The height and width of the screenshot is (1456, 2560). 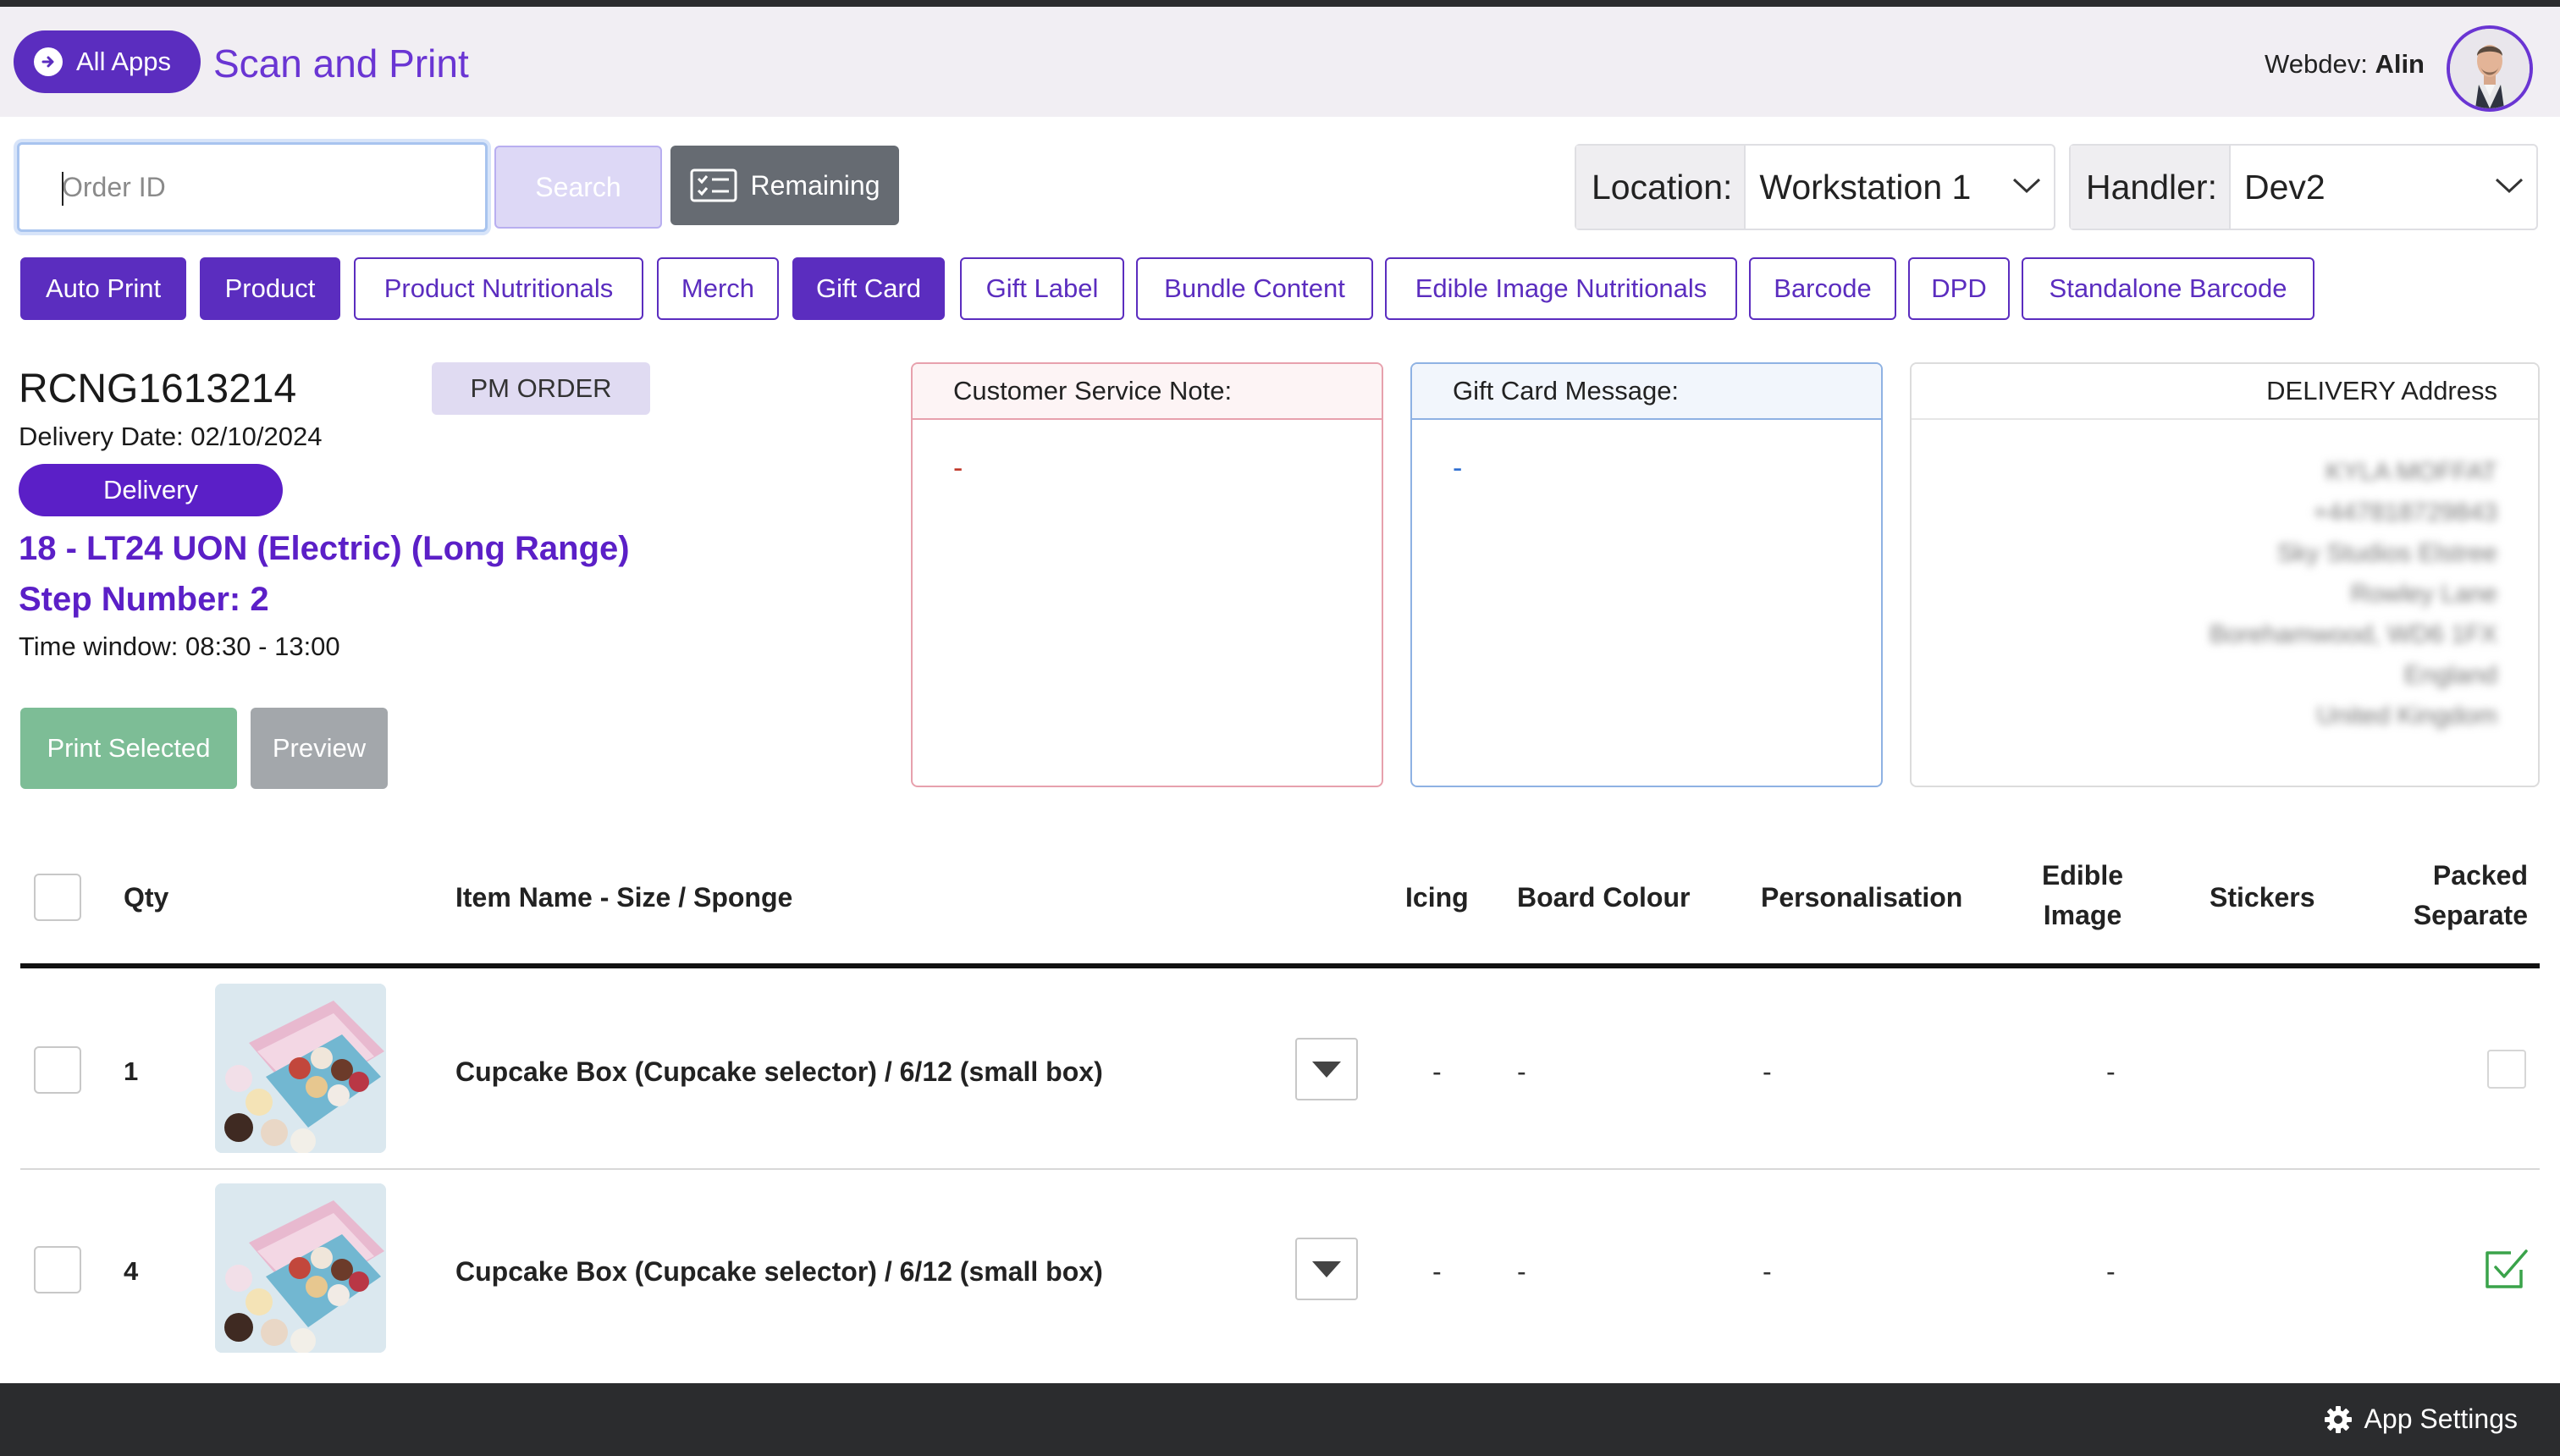 What do you see at coordinates (958, 468) in the screenshot?
I see `customer-service-note-value: -` at bounding box center [958, 468].